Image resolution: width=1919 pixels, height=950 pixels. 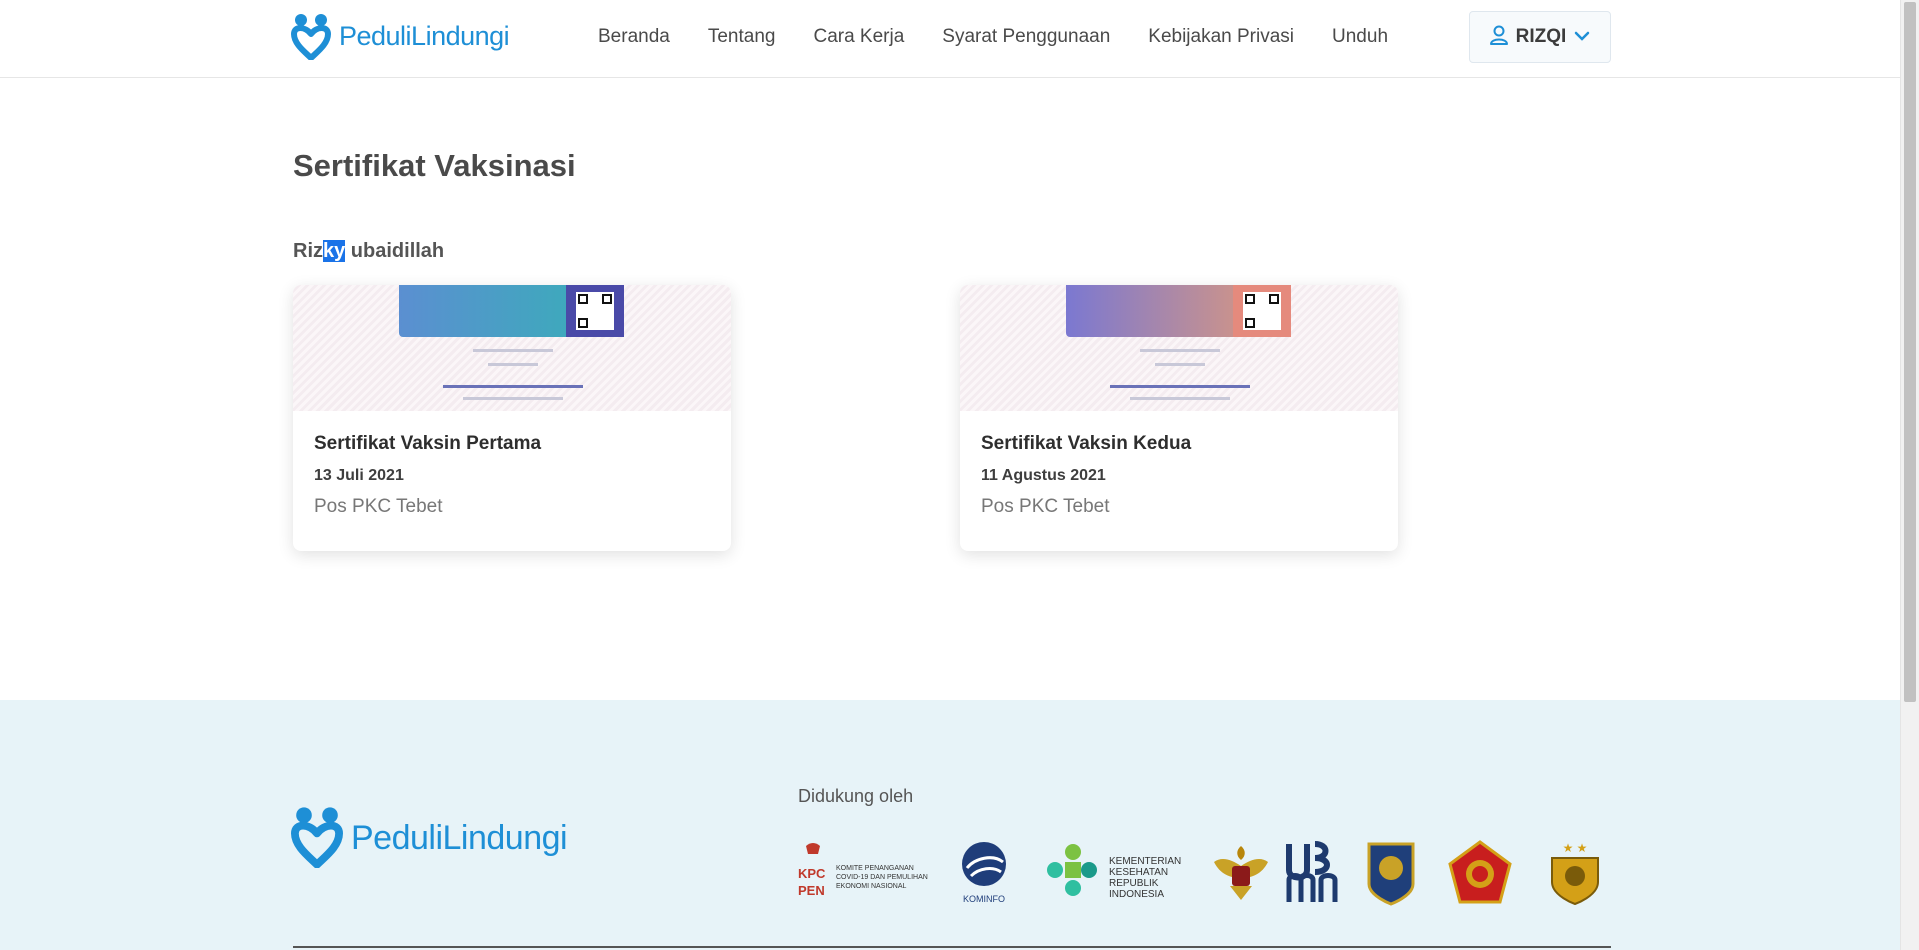 I want to click on user-menu-button: RIZQI, so click(x=1540, y=37).